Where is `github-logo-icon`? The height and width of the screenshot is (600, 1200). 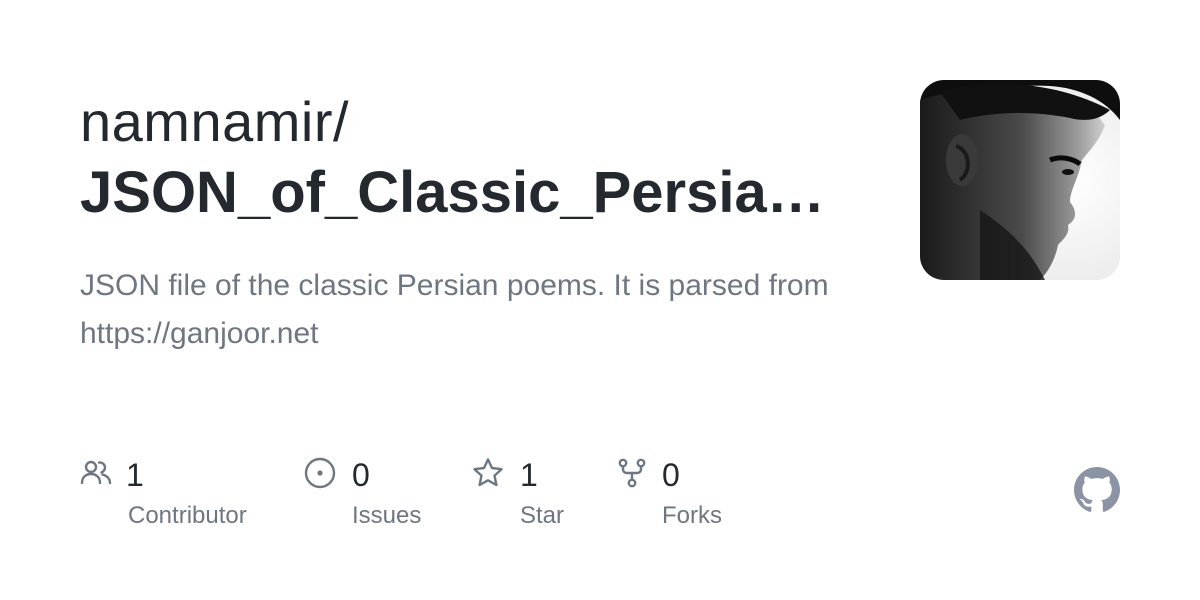
github-logo-icon is located at coordinates (1097, 490).